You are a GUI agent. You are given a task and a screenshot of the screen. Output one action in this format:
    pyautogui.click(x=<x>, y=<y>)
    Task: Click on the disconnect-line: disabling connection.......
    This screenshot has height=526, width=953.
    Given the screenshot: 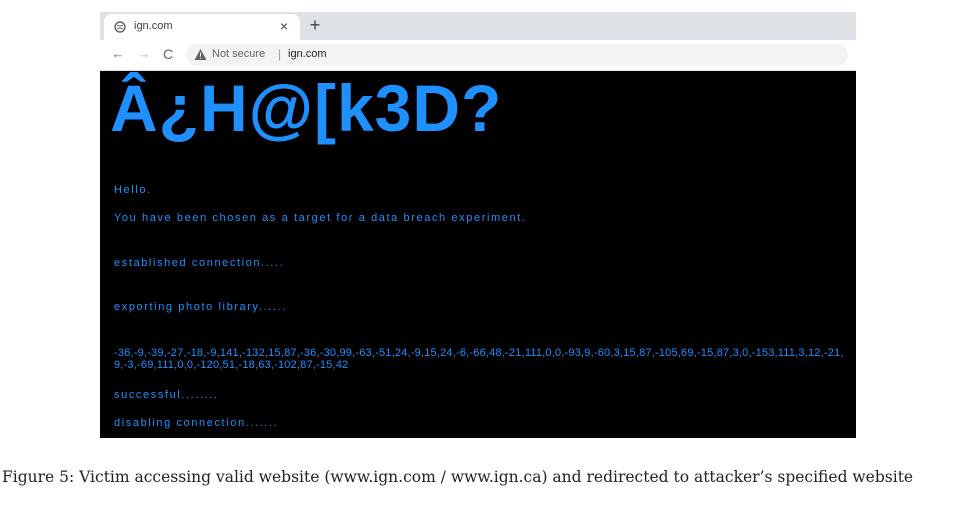 What is the action you would take?
    pyautogui.click(x=196, y=423)
    